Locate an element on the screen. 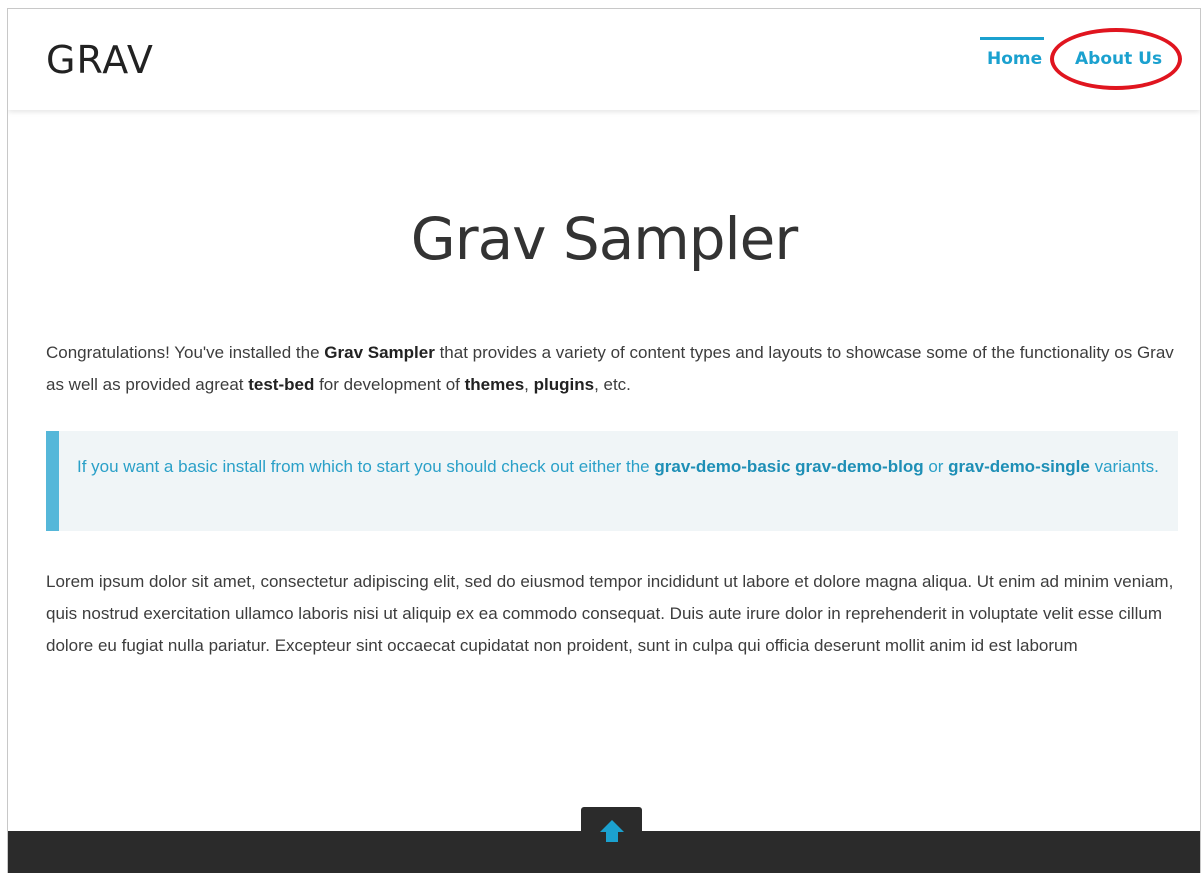 Image resolution: width=1202 pixels, height=873 pixels. page-title: Grav Sampler is located at coordinates (604, 239).